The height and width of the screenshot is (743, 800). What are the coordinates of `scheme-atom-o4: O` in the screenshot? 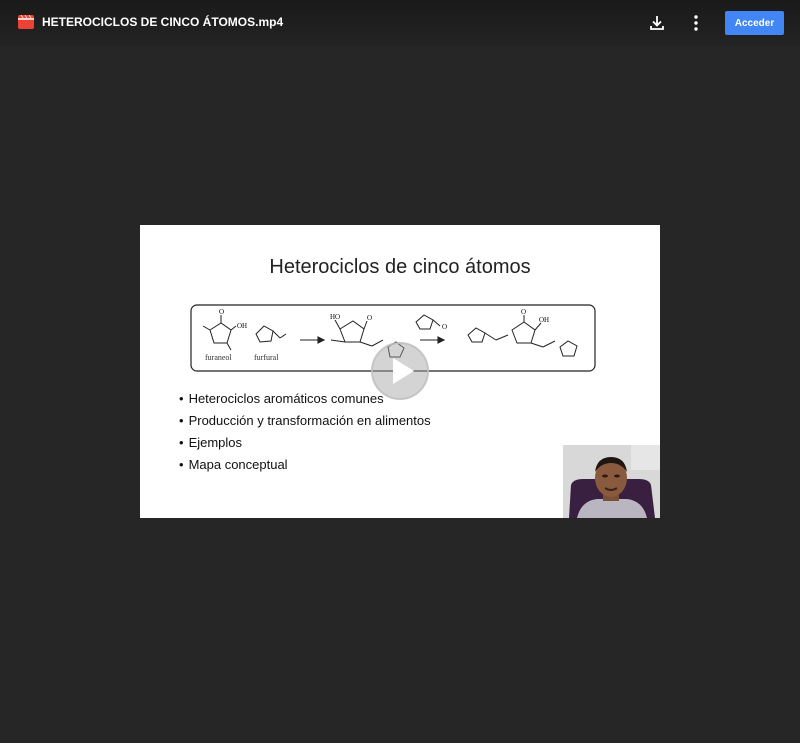 It's located at (523, 312).